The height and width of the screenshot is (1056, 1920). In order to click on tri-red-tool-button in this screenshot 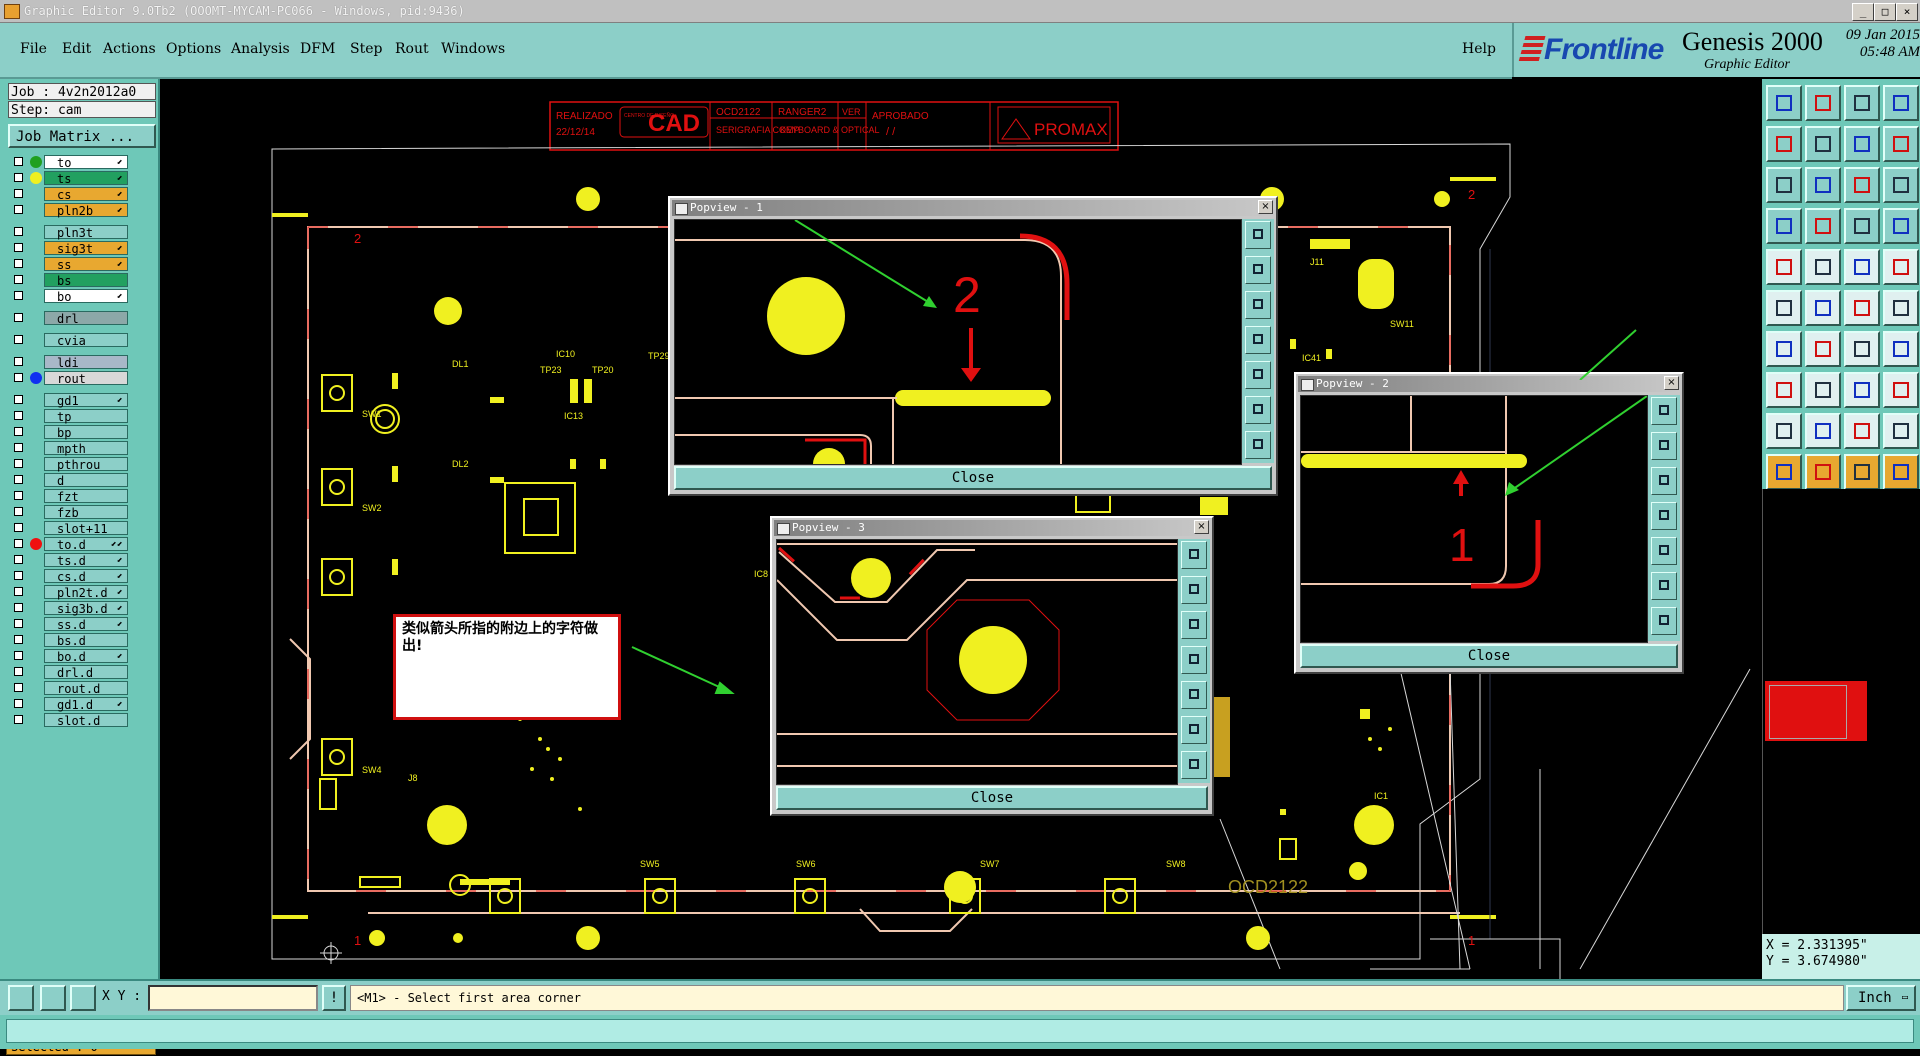, I will do `click(1784, 431)`.